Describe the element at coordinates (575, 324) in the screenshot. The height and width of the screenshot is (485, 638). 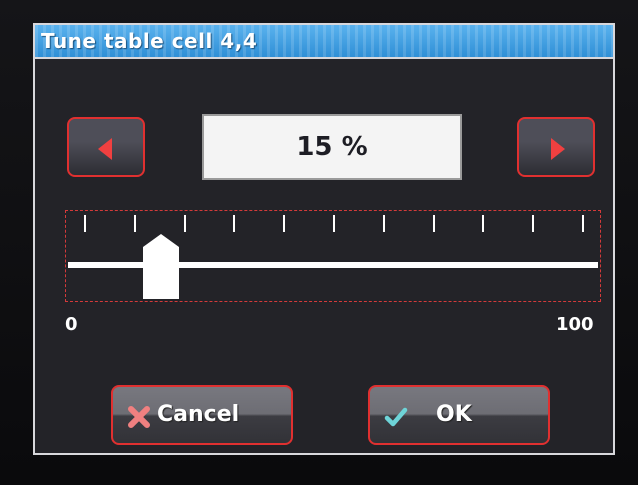
I see `slider-max-label: 100` at that location.